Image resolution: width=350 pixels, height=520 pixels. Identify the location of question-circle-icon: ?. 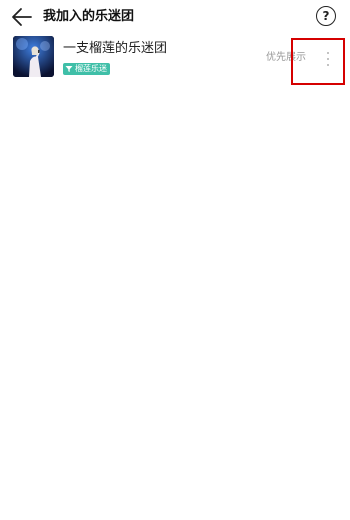
(326, 16).